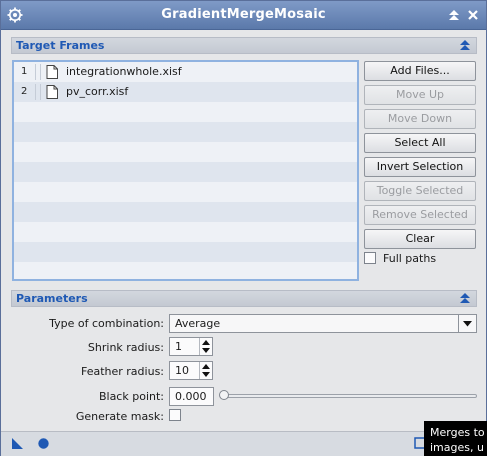 The width and height of the screenshot is (487, 456). What do you see at coordinates (24, 71) in the screenshot?
I see `file-index: 1` at bounding box center [24, 71].